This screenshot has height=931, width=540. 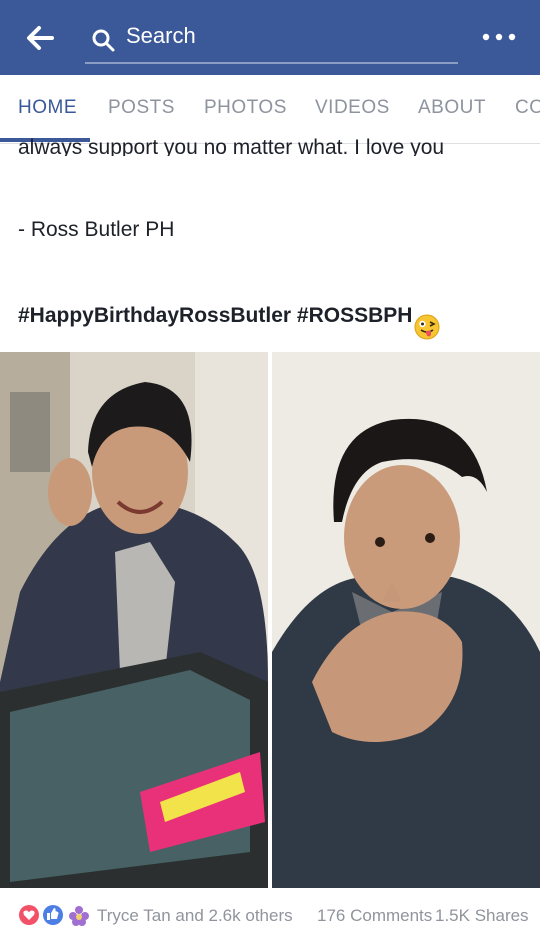 I want to click on reactions-icons, so click(x=56, y=915).